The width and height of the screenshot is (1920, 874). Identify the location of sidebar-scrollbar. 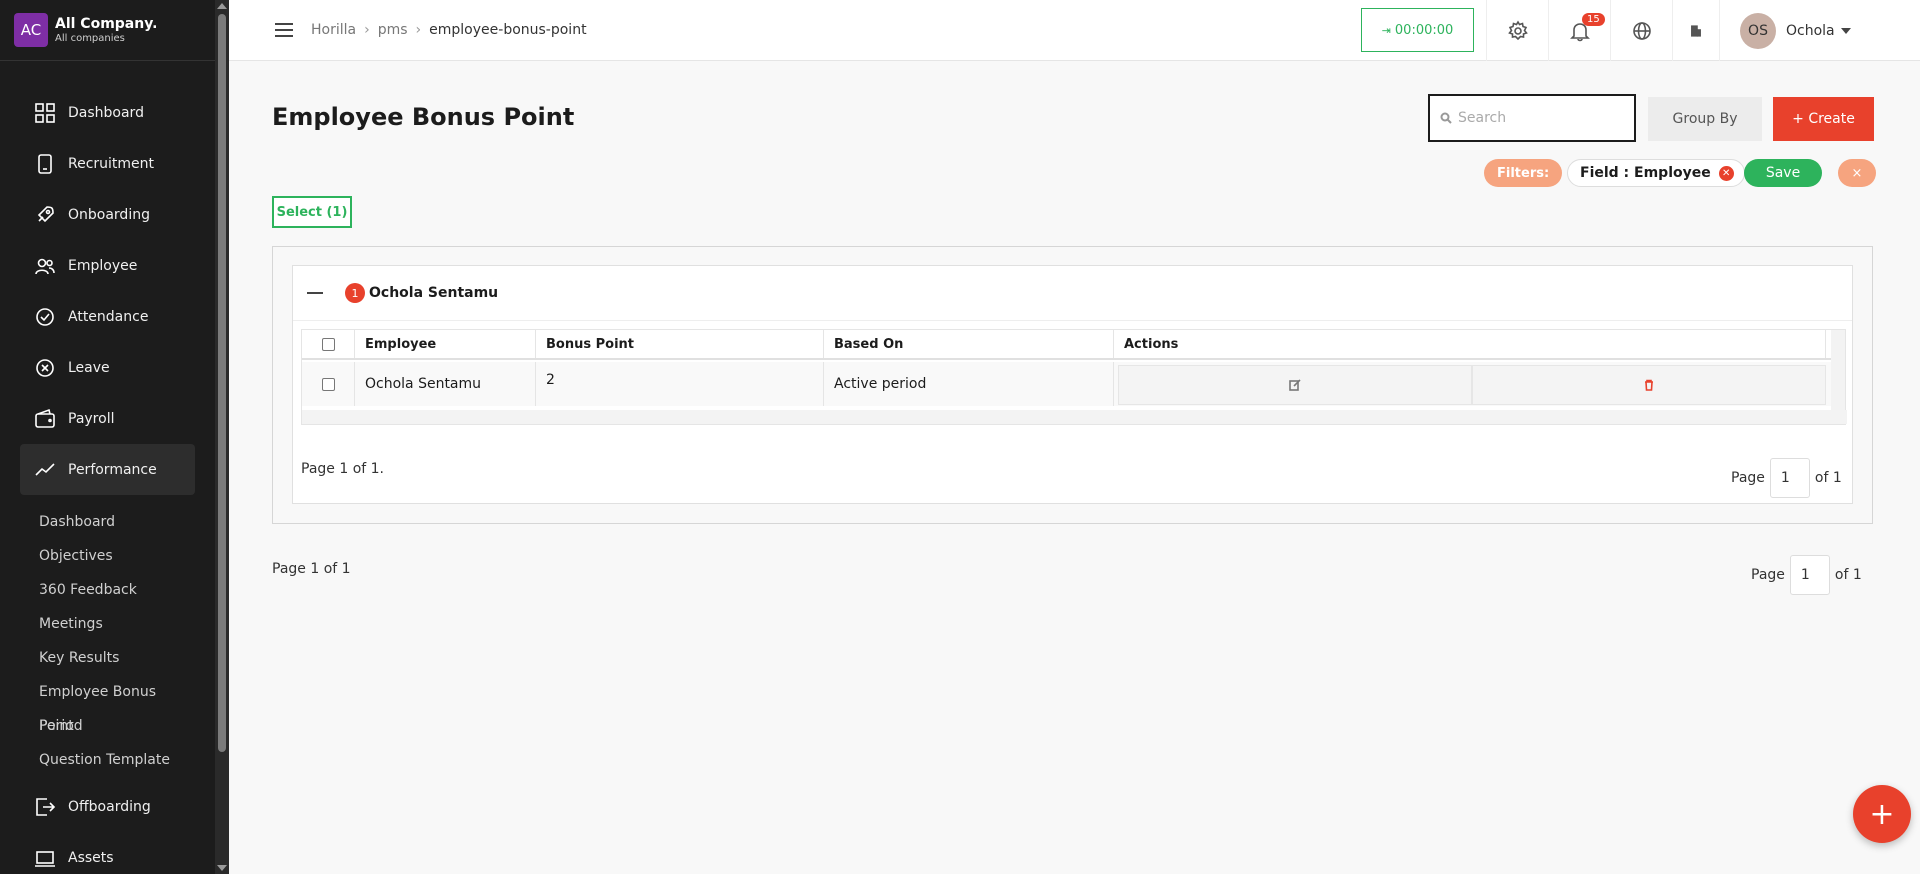
(222, 437).